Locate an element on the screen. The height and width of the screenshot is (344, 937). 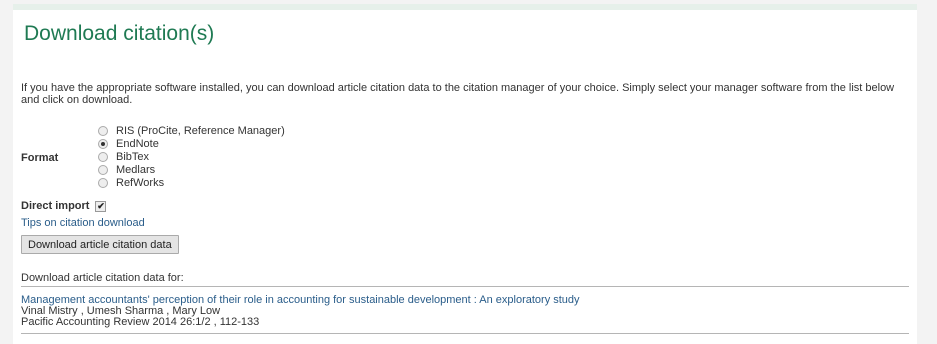
tips-link: Tips on citation download is located at coordinates (83, 223).